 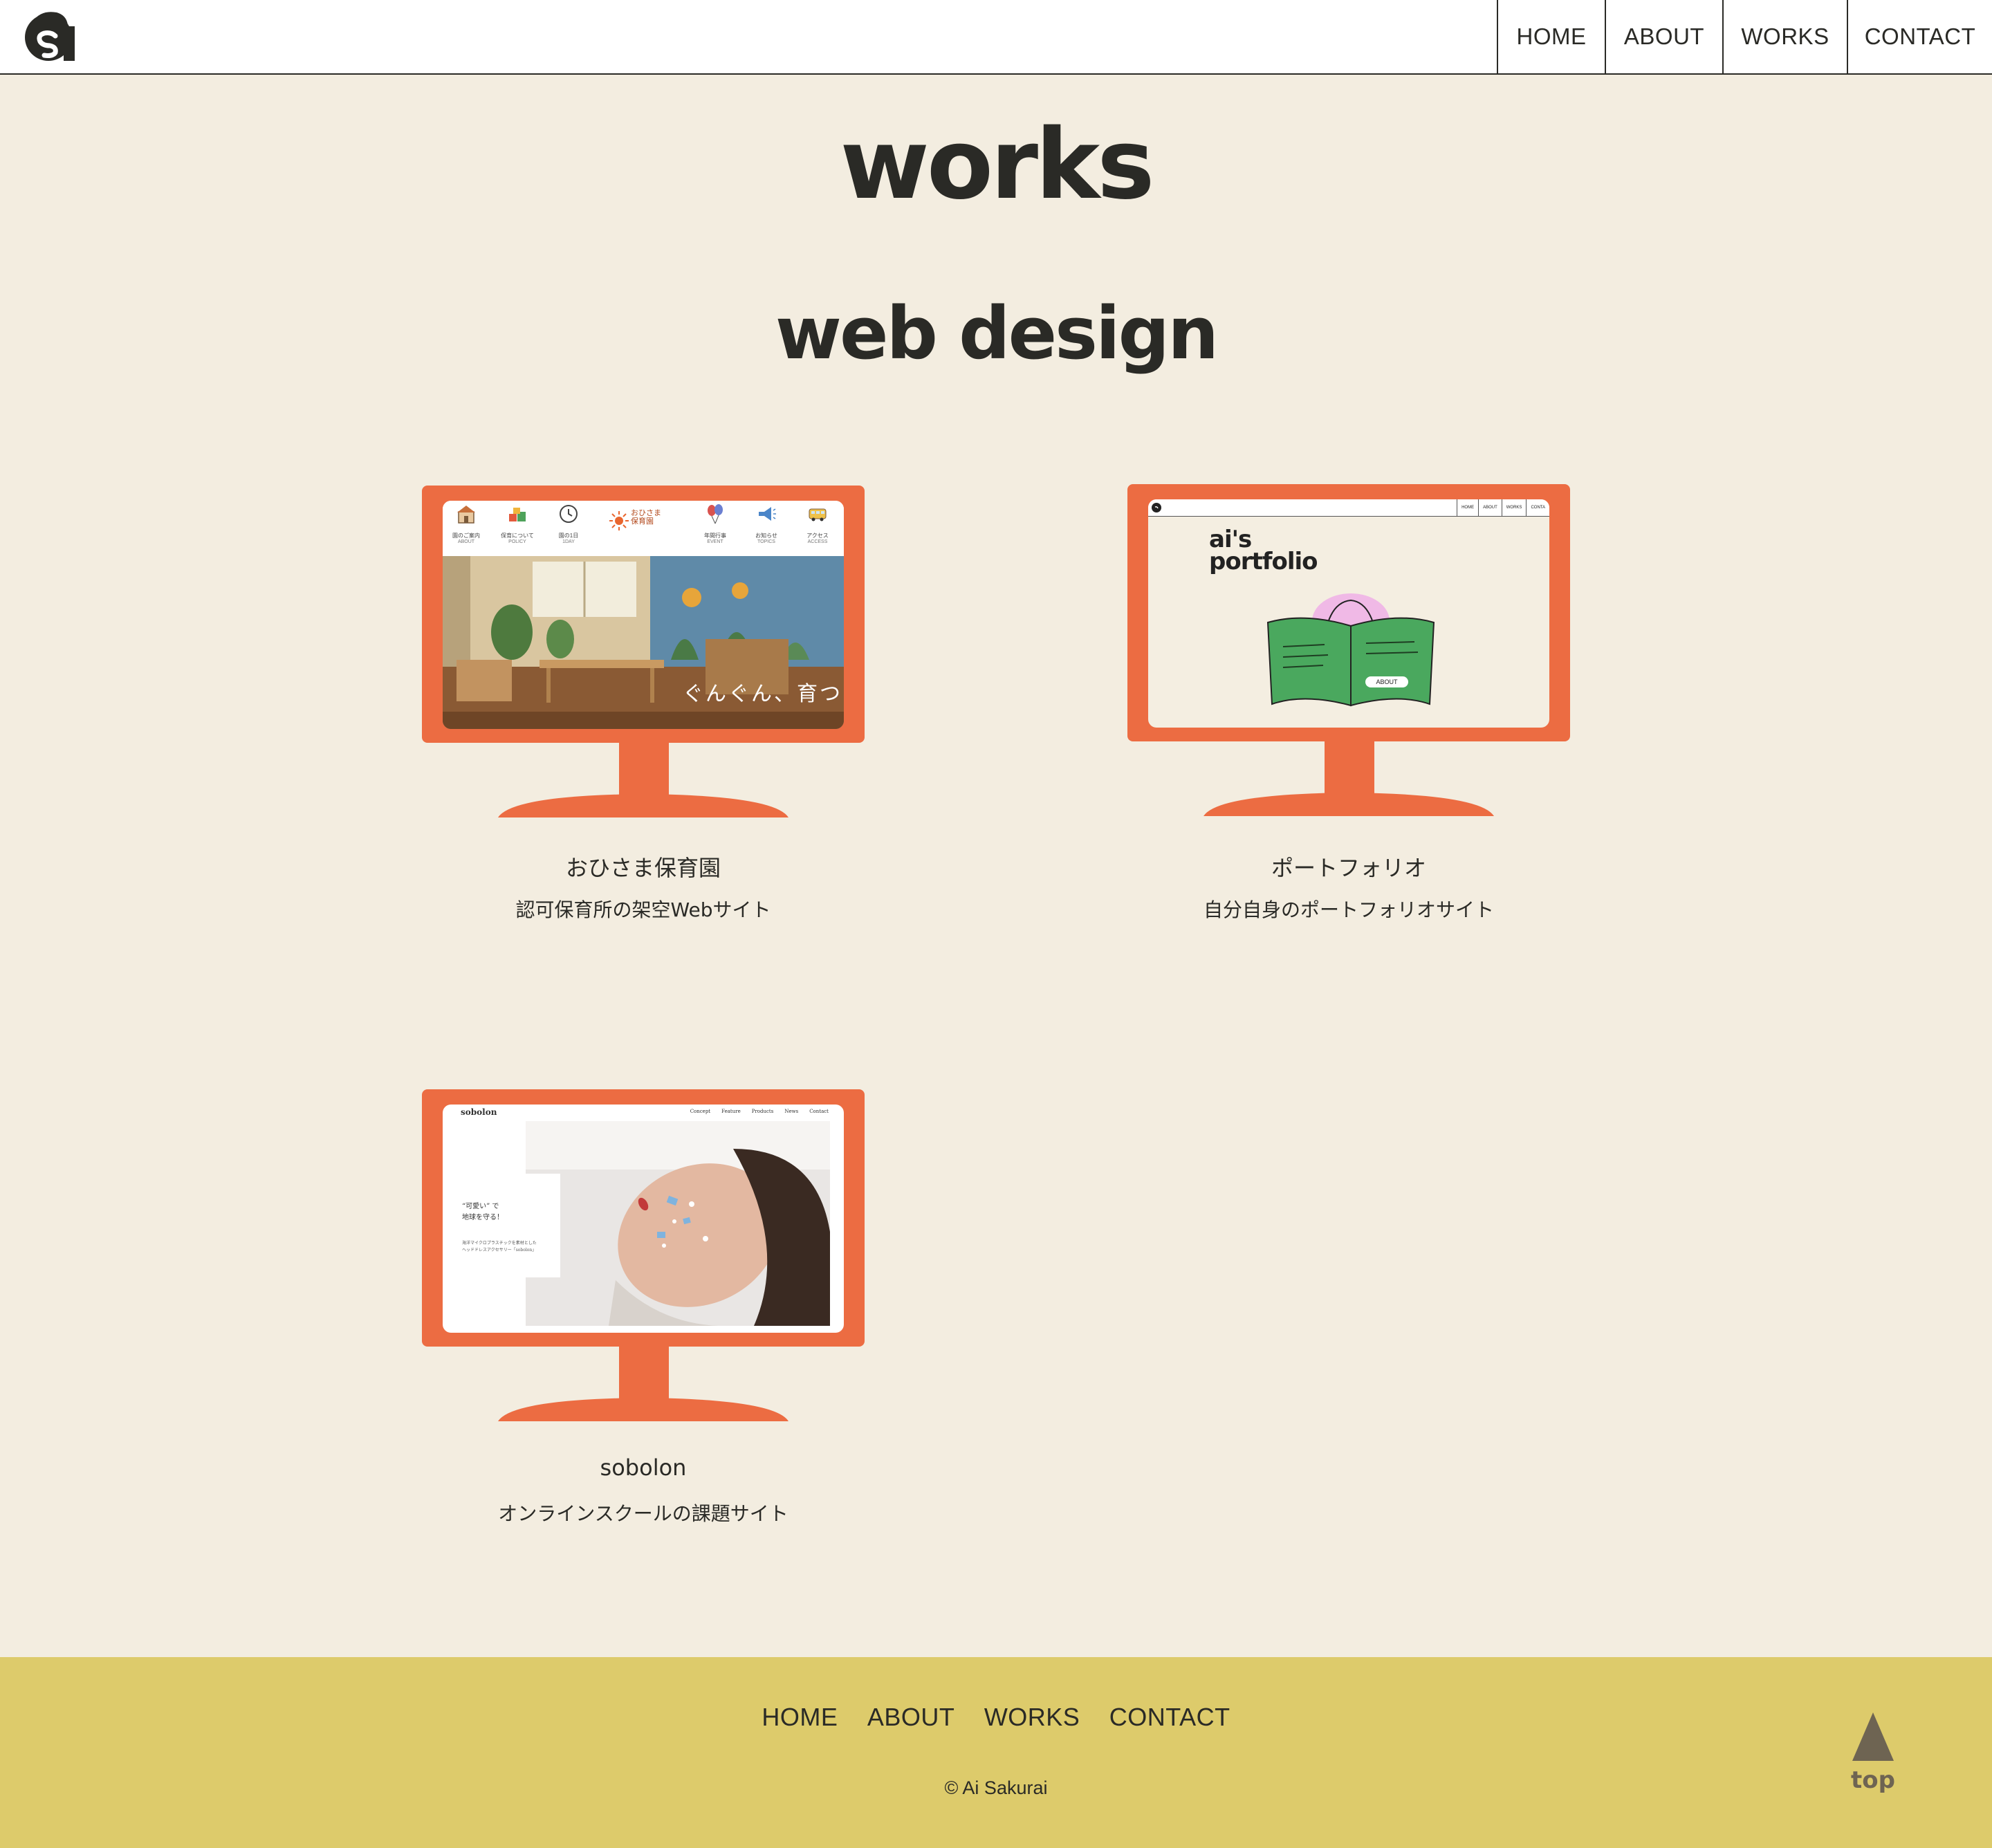 What do you see at coordinates (1663, 36) in the screenshot?
I see `nav-about-link: ABOUT` at bounding box center [1663, 36].